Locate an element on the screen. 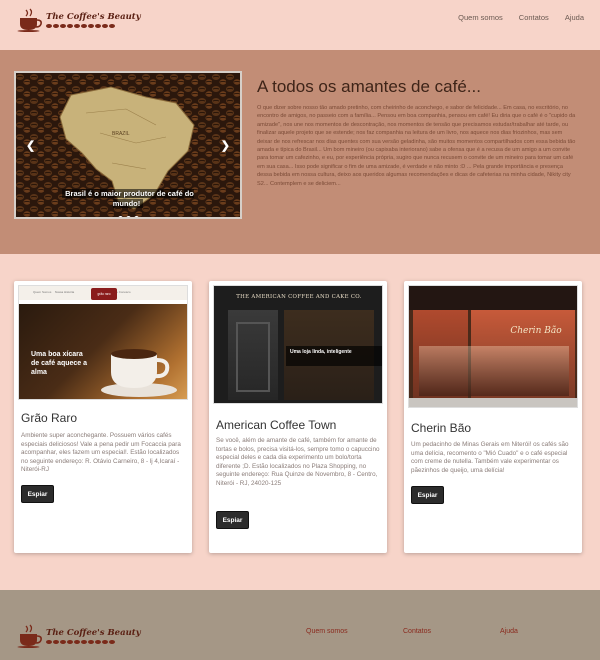  store-sign: Cherin Bão is located at coordinates (536, 331).